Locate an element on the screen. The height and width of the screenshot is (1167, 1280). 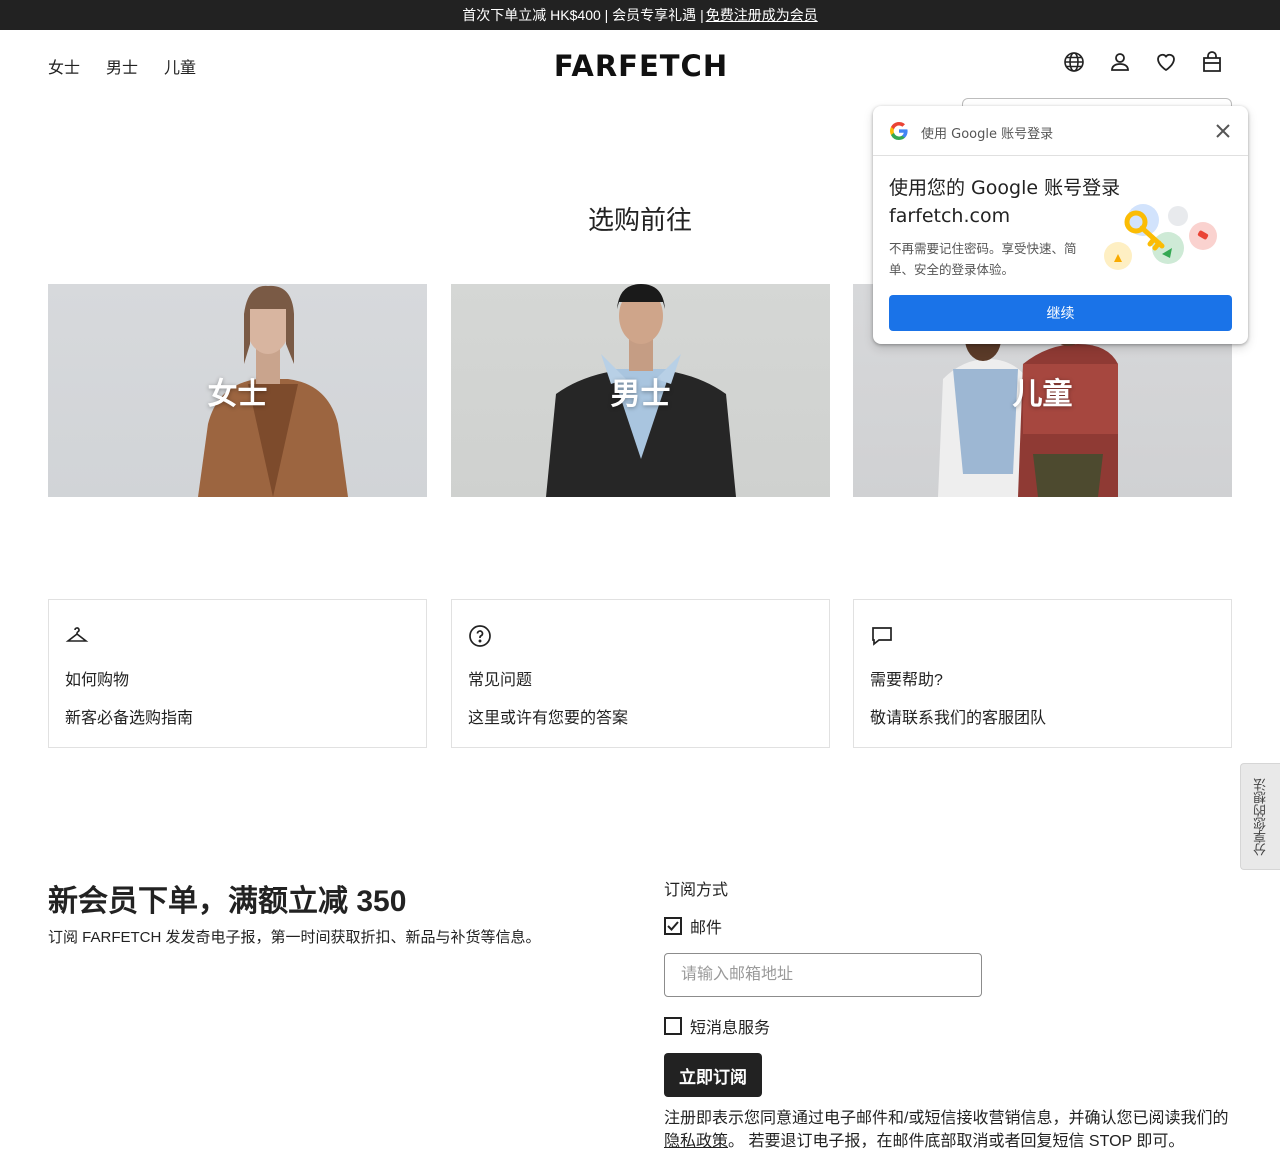
help-card-title: 需要帮助? is located at coordinates (906, 680).